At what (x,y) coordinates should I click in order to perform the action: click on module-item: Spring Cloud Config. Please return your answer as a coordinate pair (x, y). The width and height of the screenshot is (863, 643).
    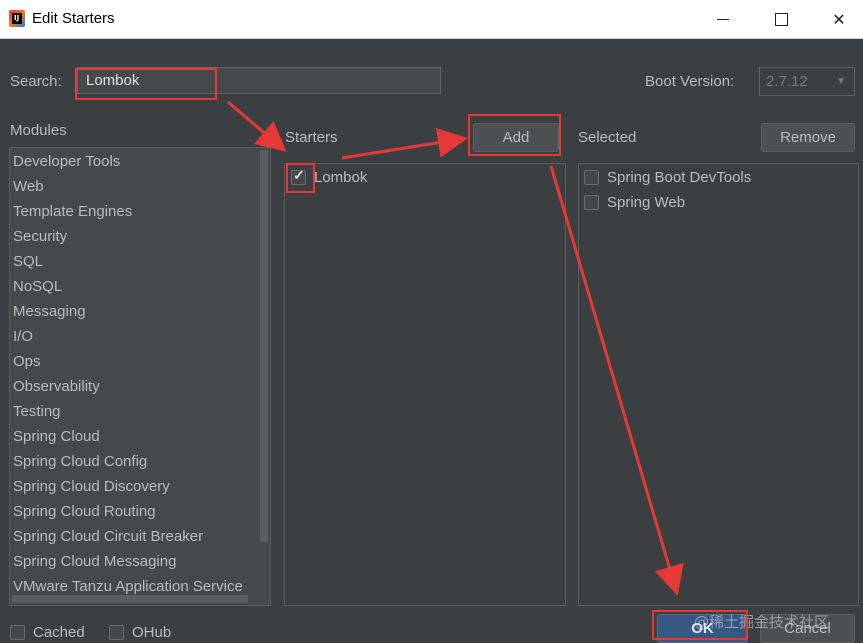
    Looking at the image, I should click on (134, 461).